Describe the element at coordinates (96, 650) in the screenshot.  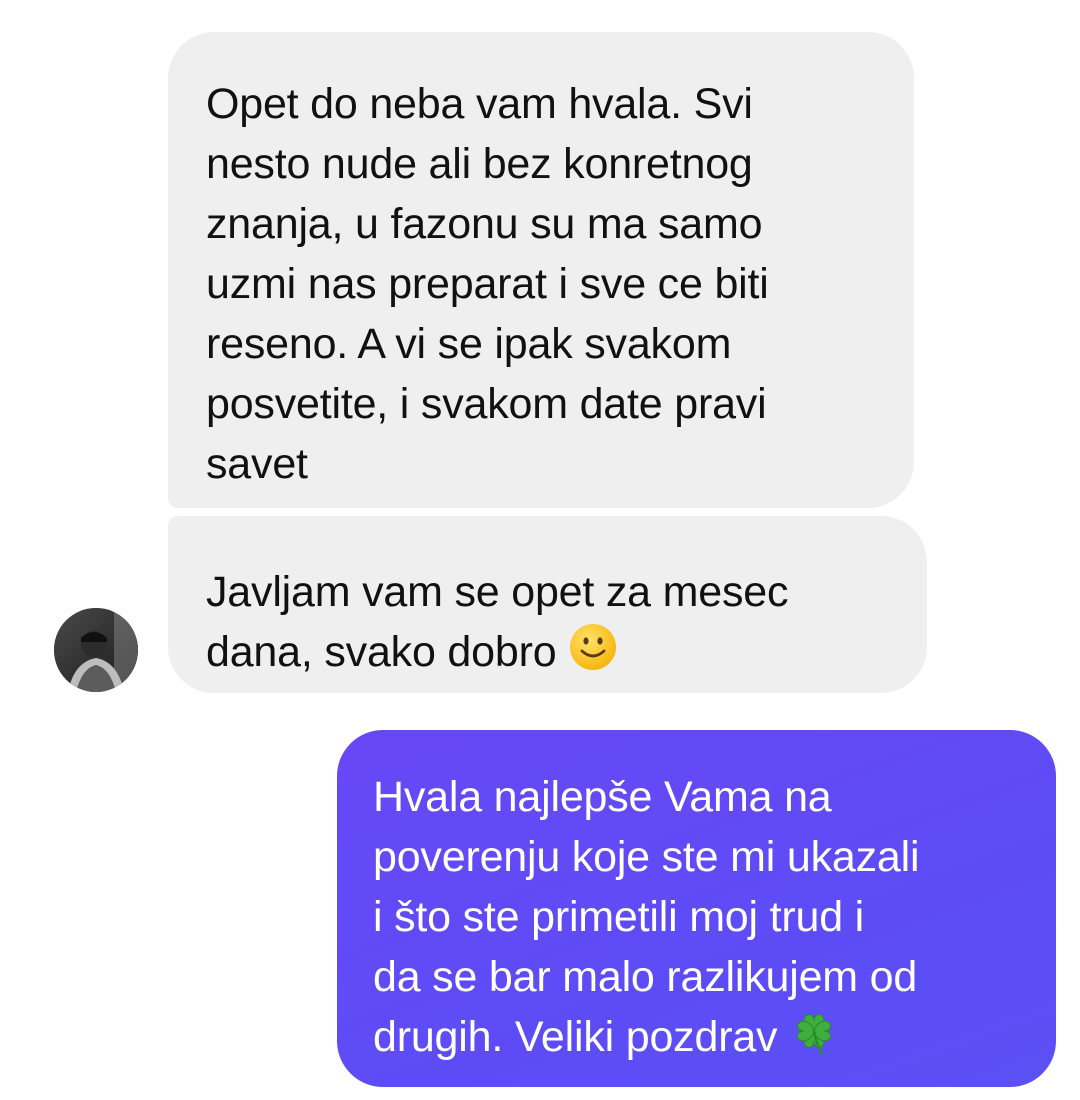
I see `contact-avatar` at that location.